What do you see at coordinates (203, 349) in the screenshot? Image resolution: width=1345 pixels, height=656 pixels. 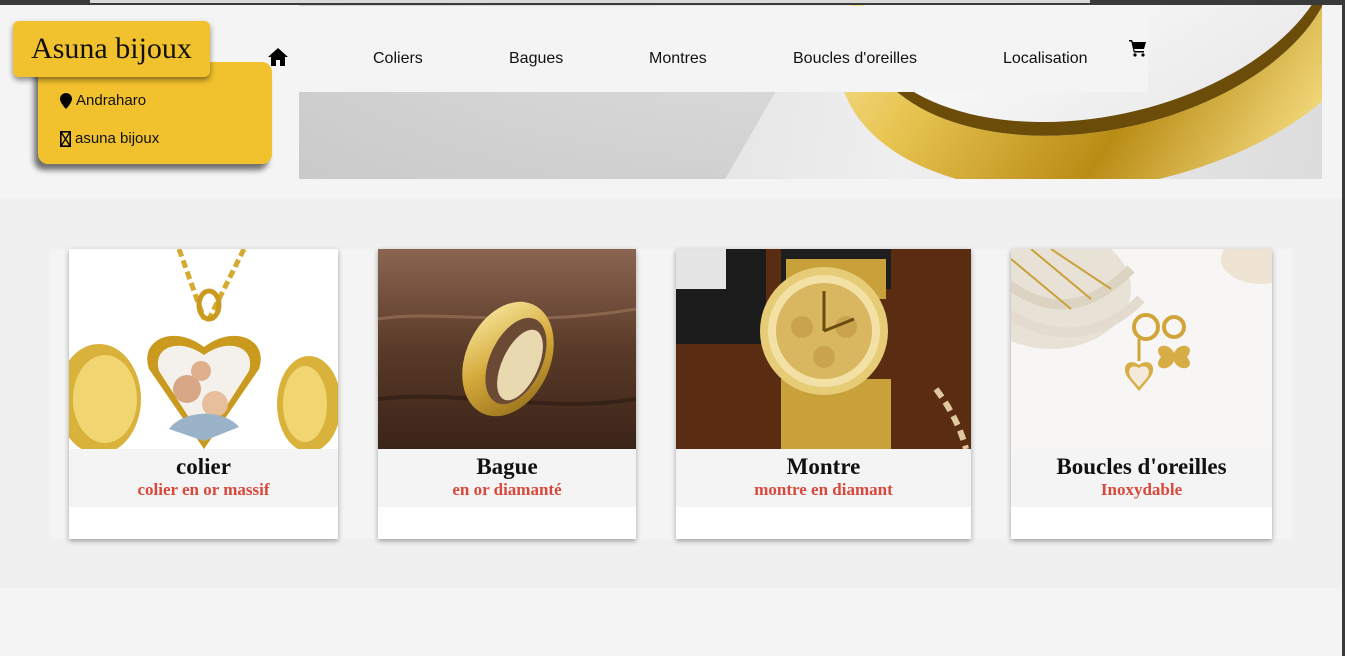 I see `necklace-image` at bounding box center [203, 349].